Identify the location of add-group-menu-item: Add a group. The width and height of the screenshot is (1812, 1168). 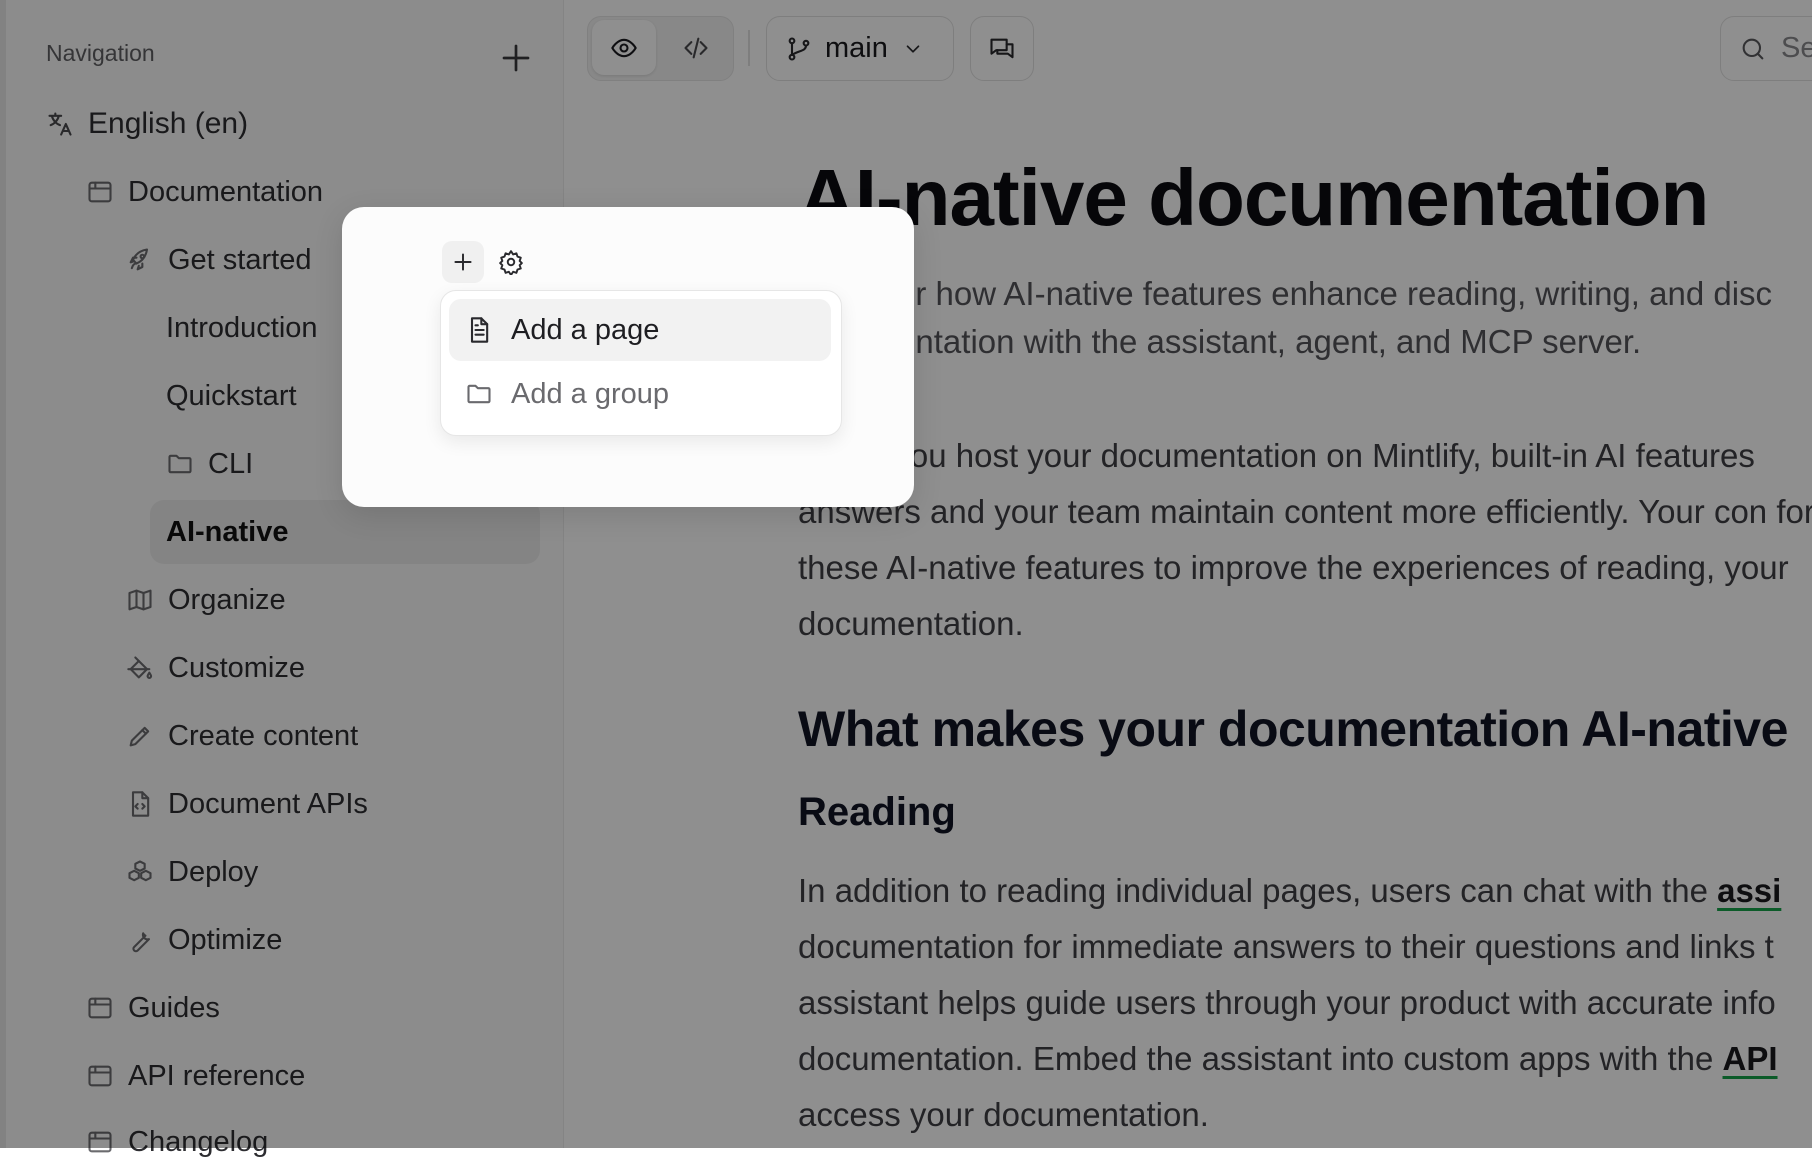
(640, 394).